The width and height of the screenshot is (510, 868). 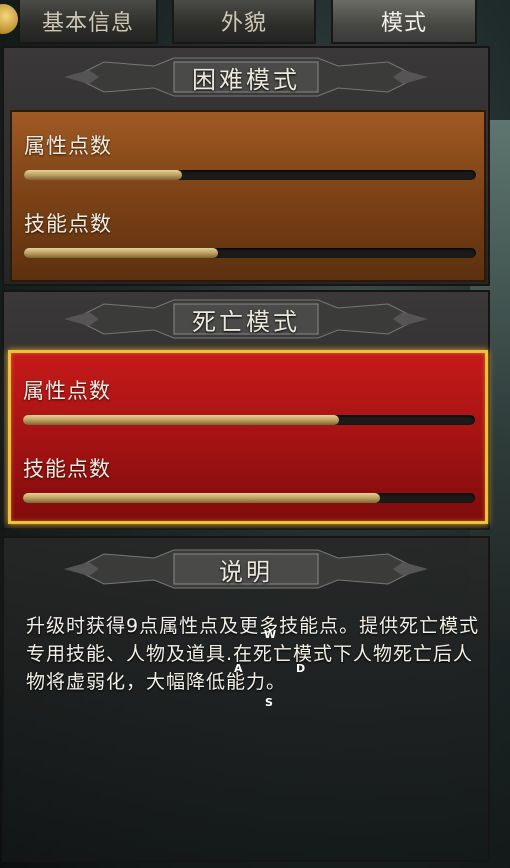 I want to click on key-hint-a: A, so click(x=238, y=668).